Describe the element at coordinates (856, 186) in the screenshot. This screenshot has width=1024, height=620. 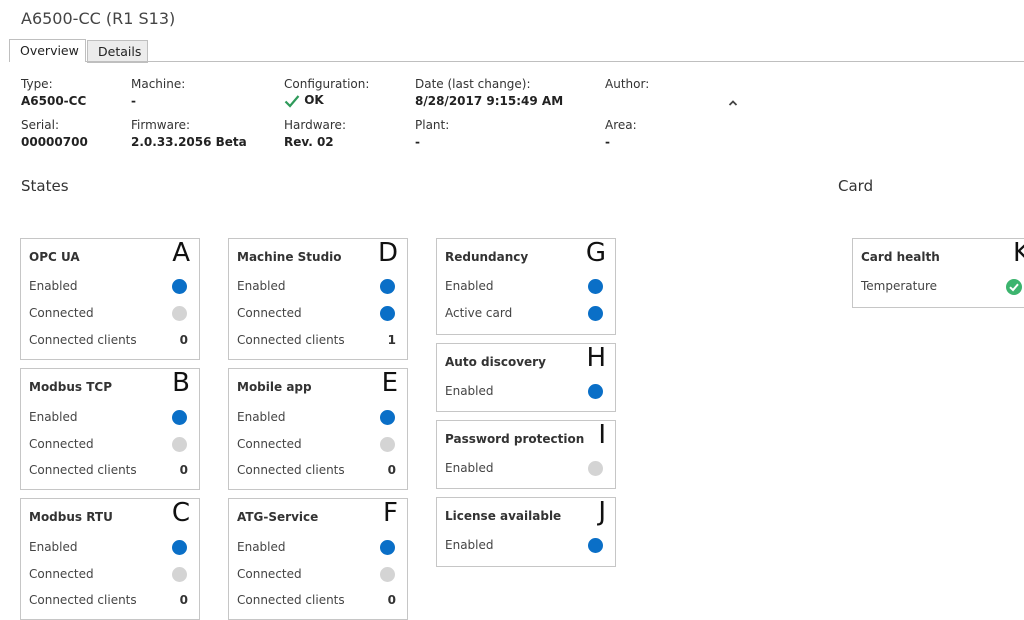
I see `card-heading: Card` at that location.